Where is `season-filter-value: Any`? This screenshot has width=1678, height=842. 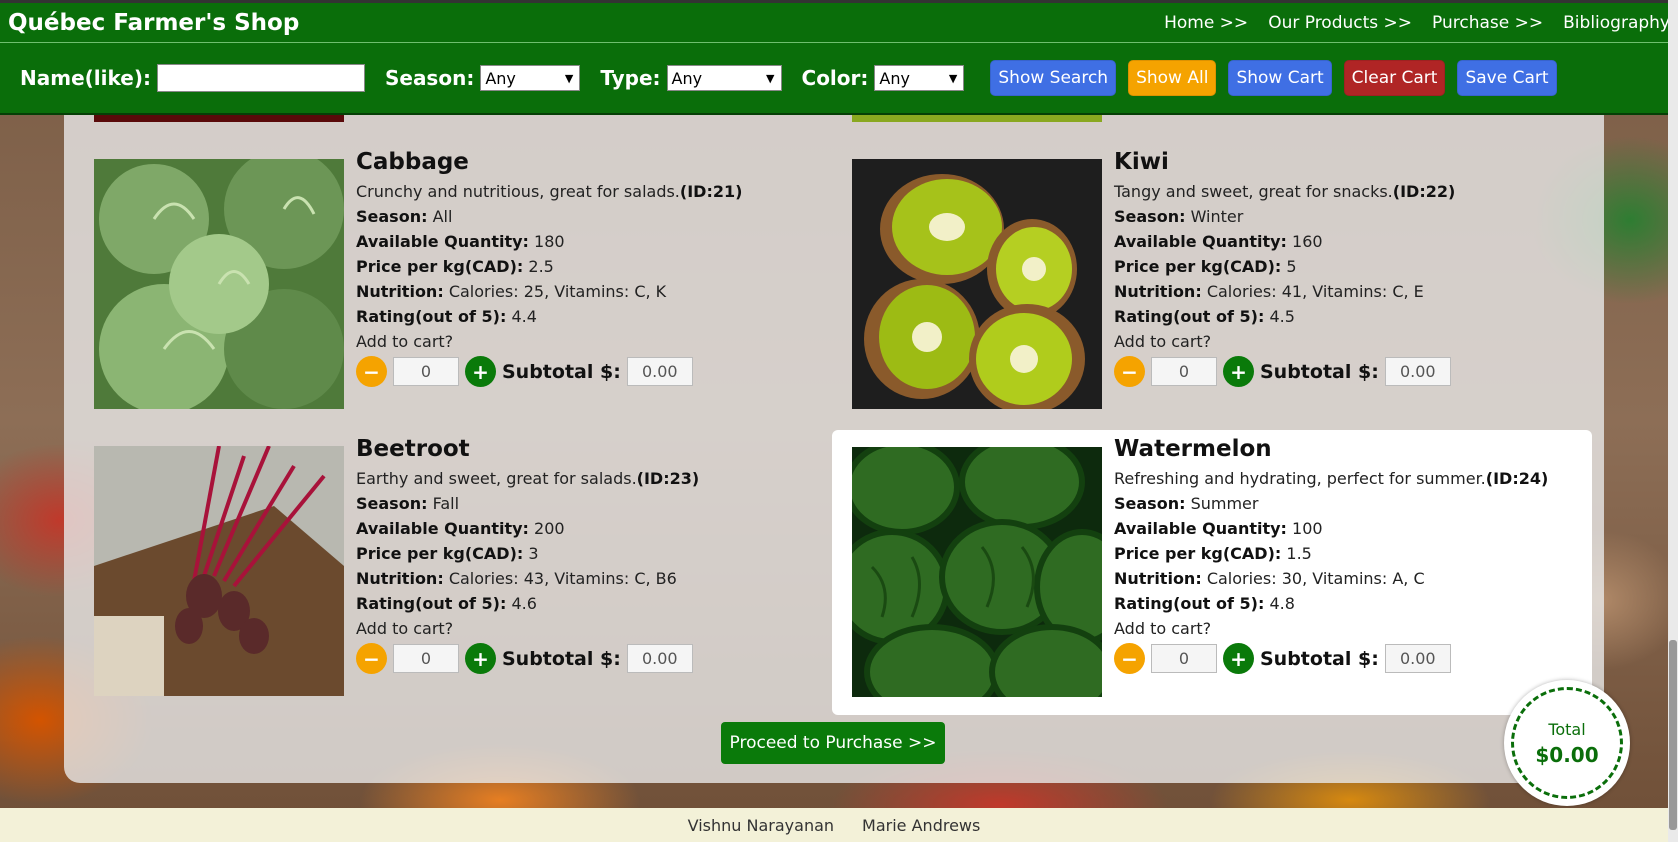 season-filter-value: Any is located at coordinates (500, 78).